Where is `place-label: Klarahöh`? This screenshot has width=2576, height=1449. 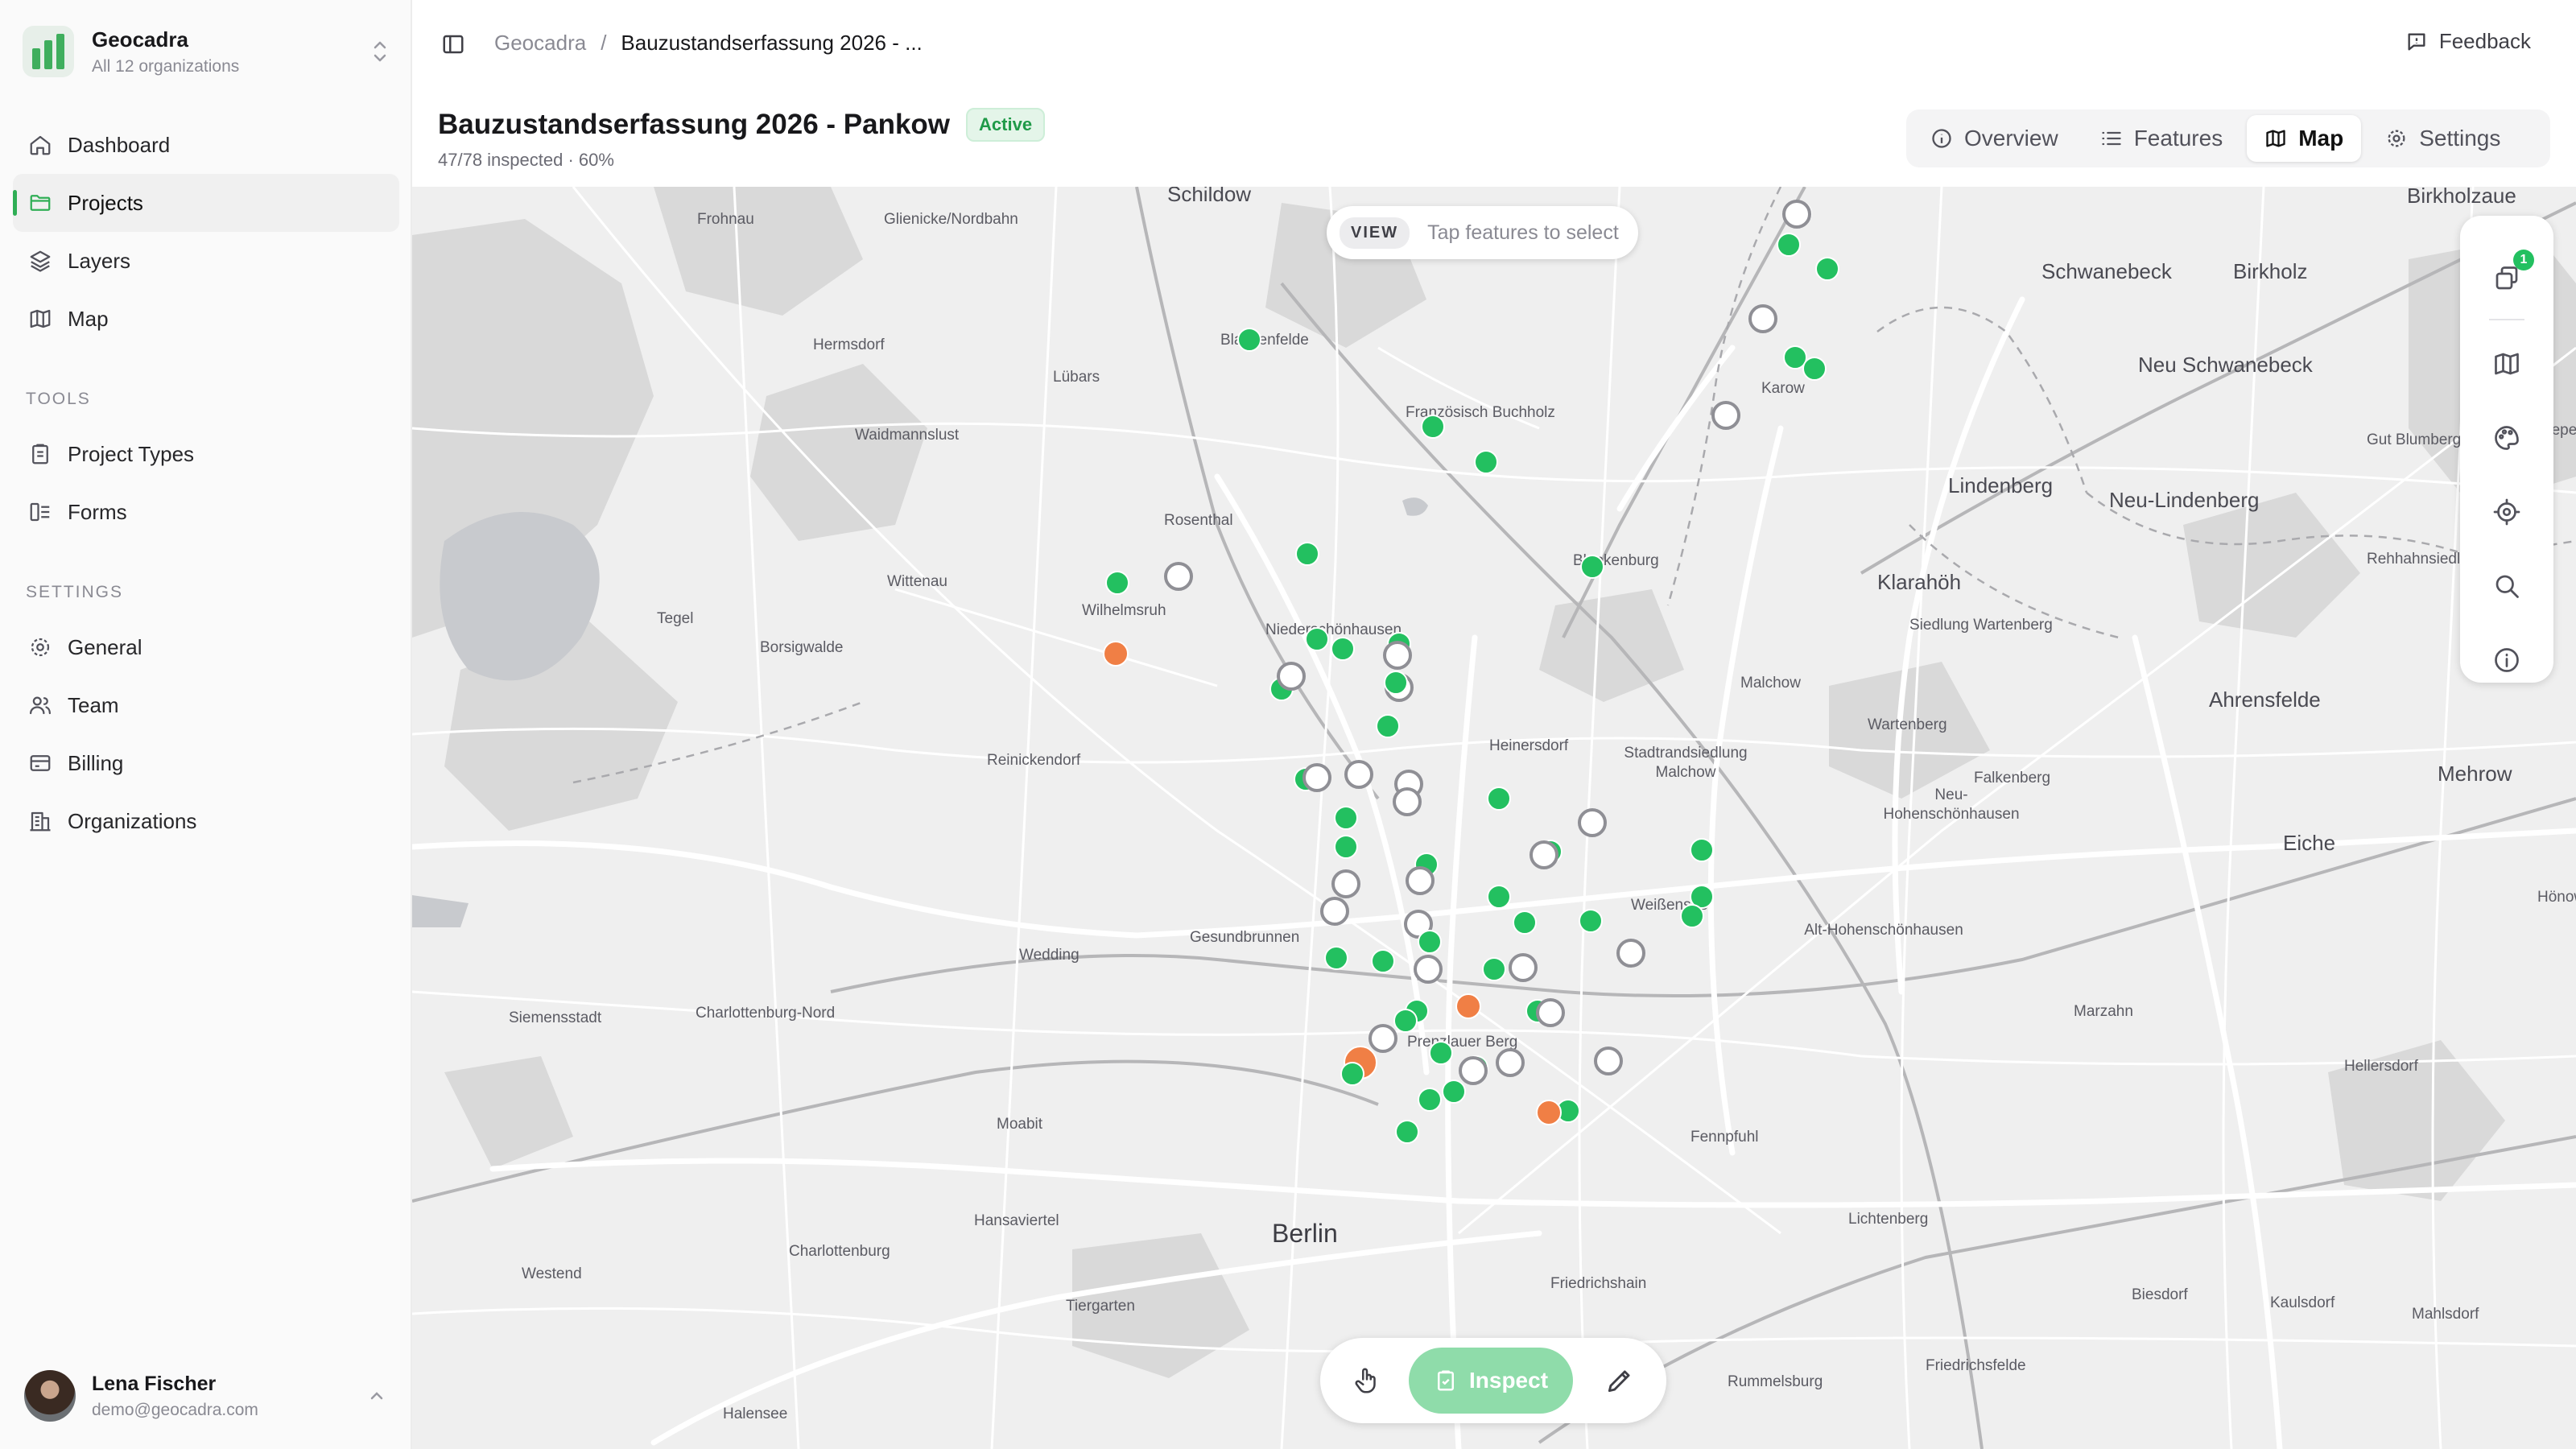 place-label: Klarahöh is located at coordinates (1919, 582).